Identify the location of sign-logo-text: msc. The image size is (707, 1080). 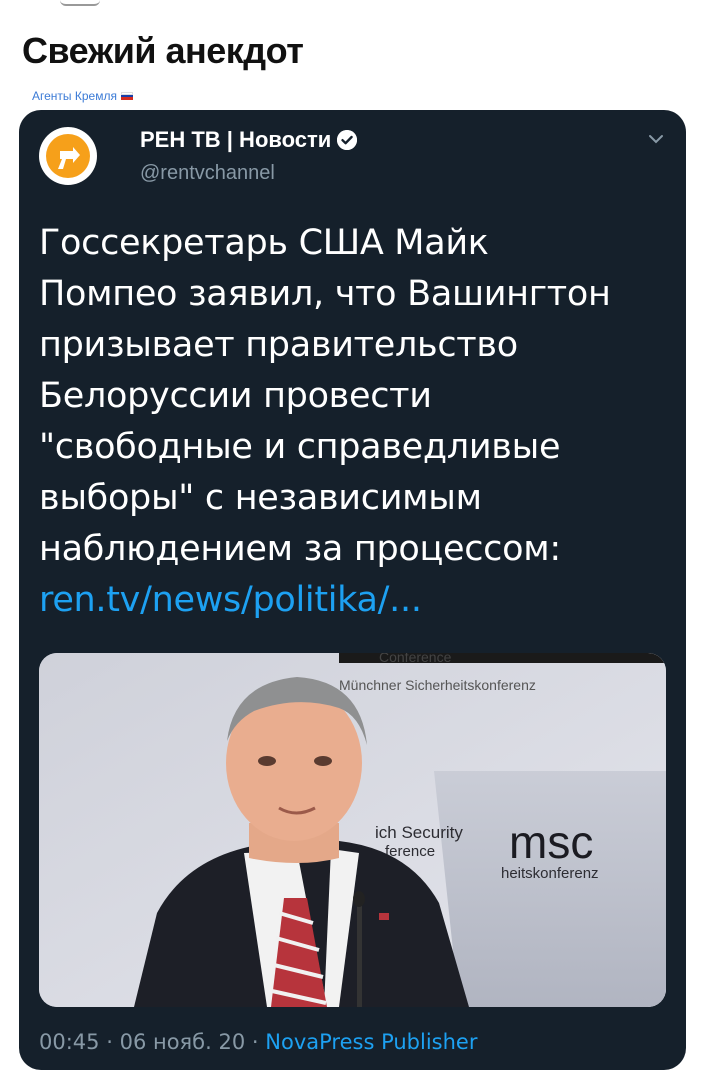
(551, 842).